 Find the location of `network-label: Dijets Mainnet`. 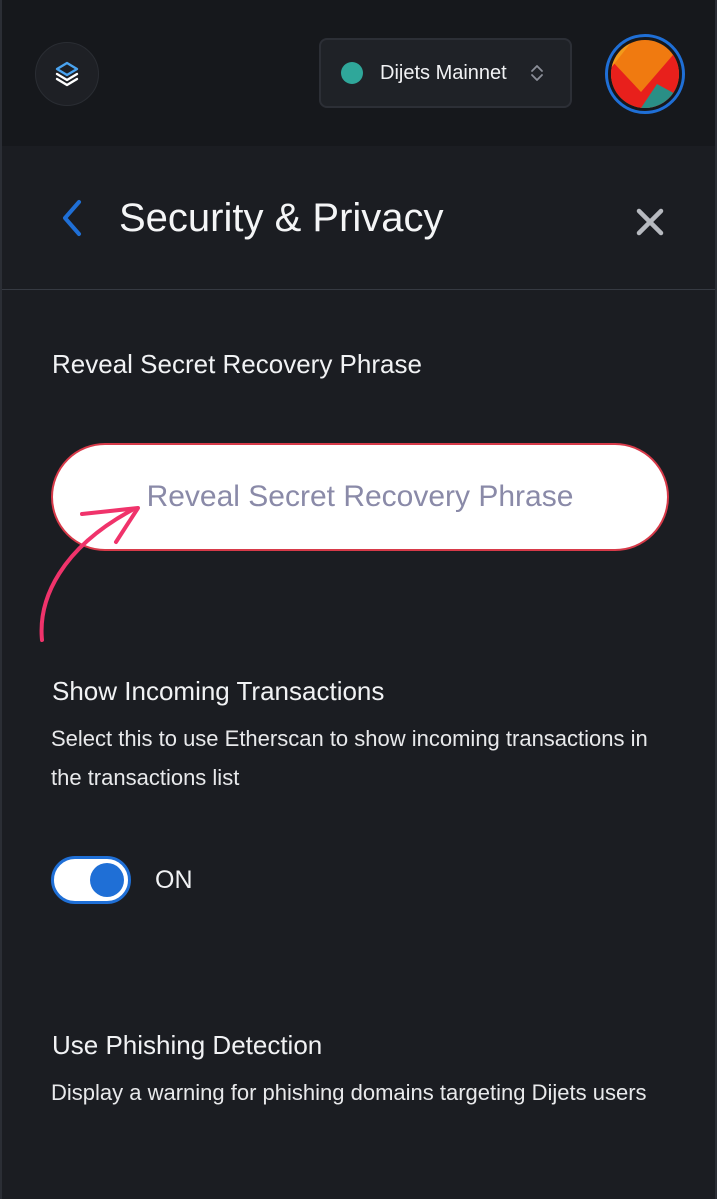

network-label: Dijets Mainnet is located at coordinates (443, 72).